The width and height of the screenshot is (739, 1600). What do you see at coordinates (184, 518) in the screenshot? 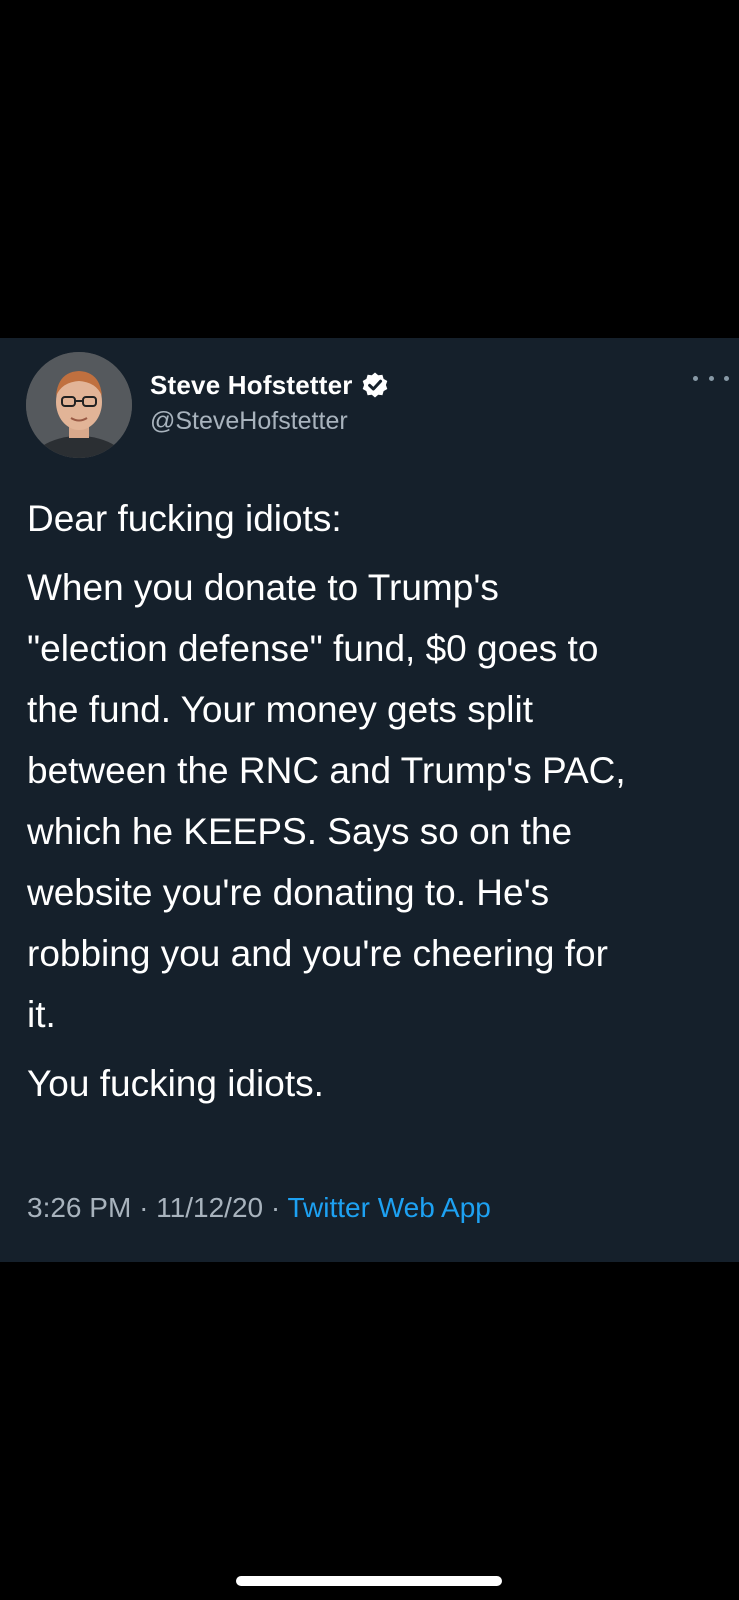
I see `tweet-paragraph: Dear fucking idiots:` at bounding box center [184, 518].